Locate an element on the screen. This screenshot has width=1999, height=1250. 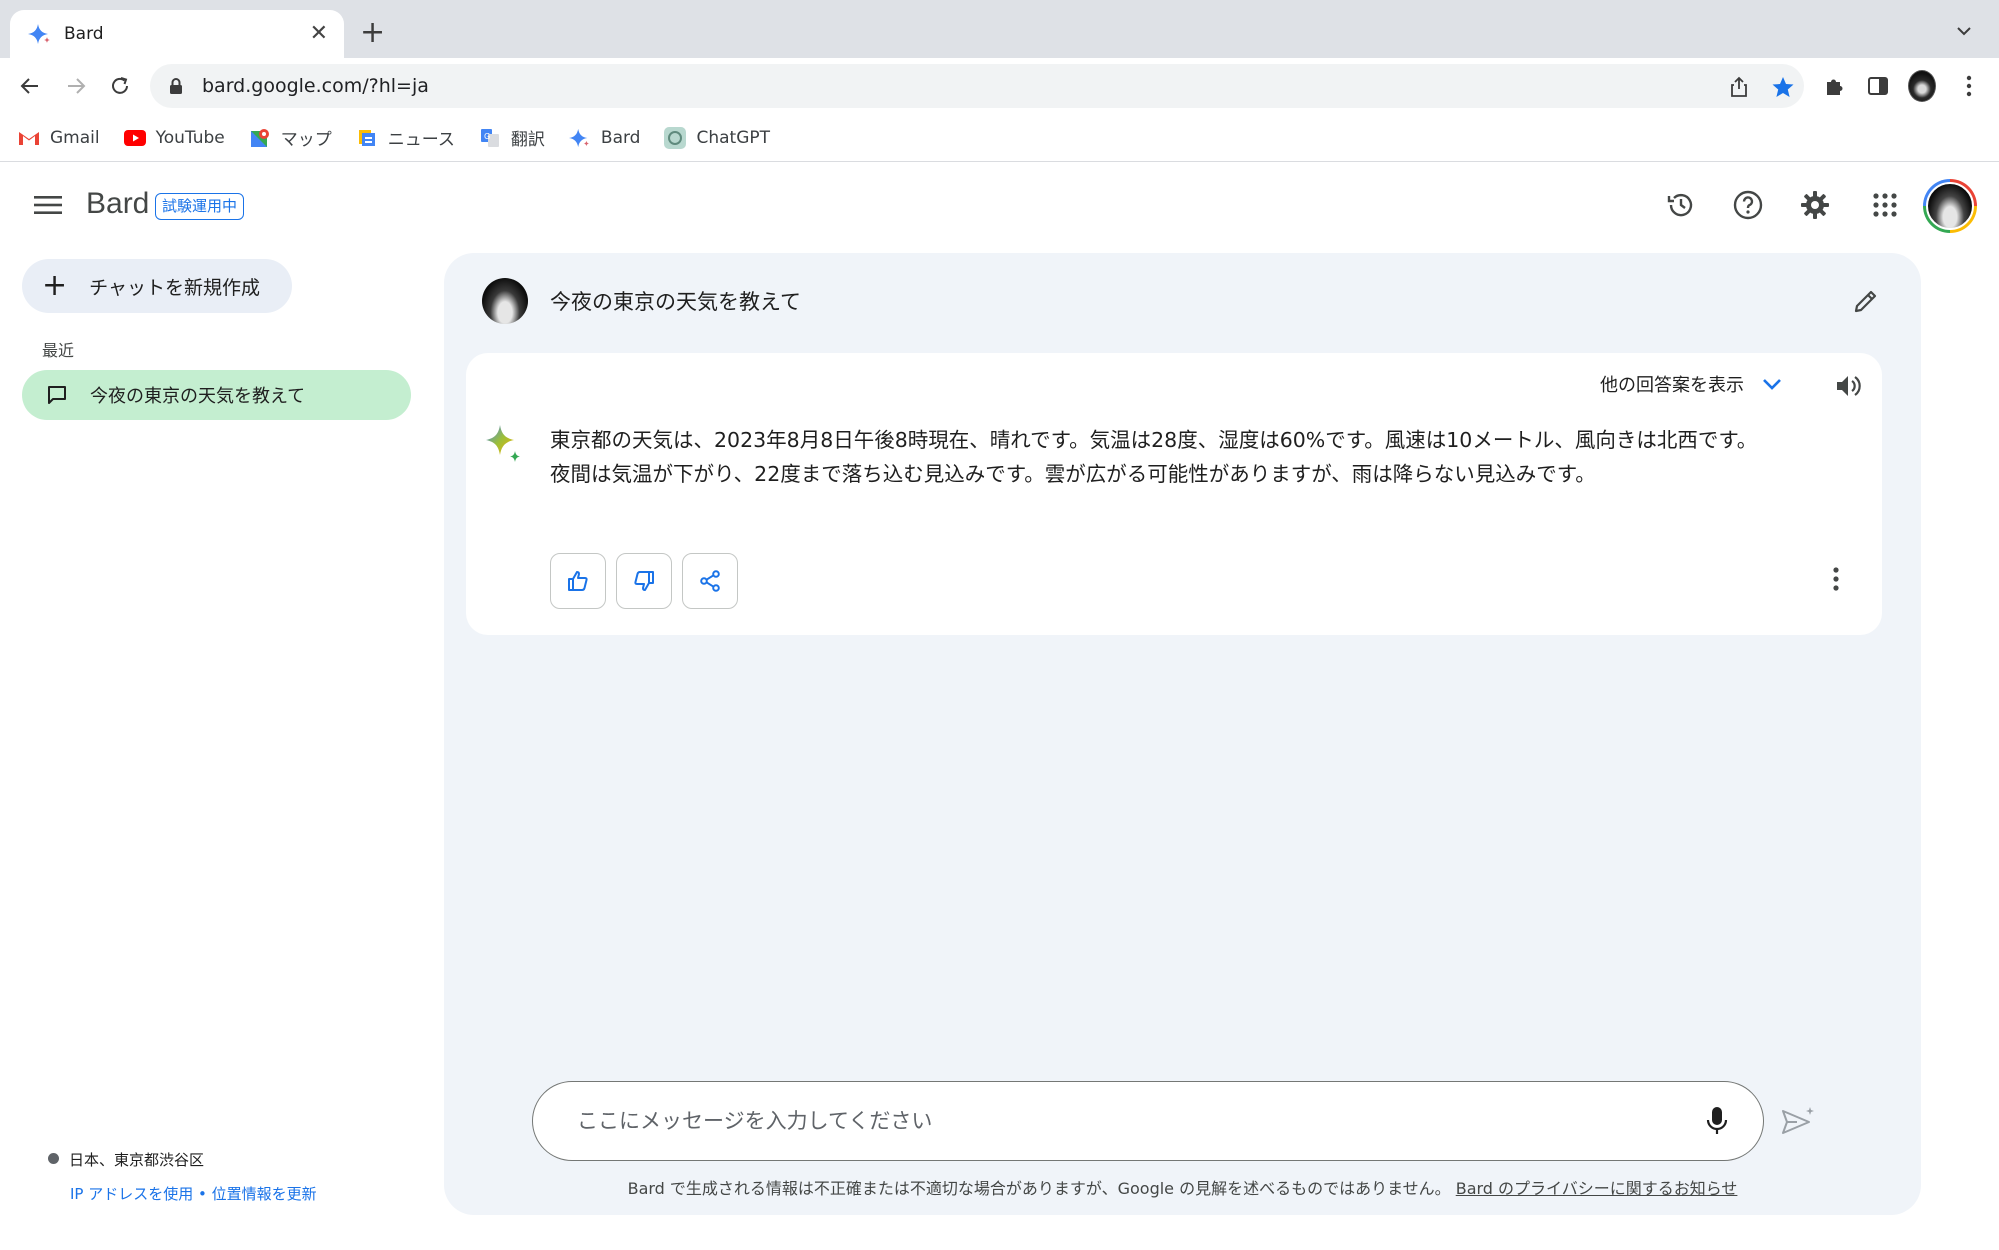
profile-avatar is located at coordinates (1922, 86).